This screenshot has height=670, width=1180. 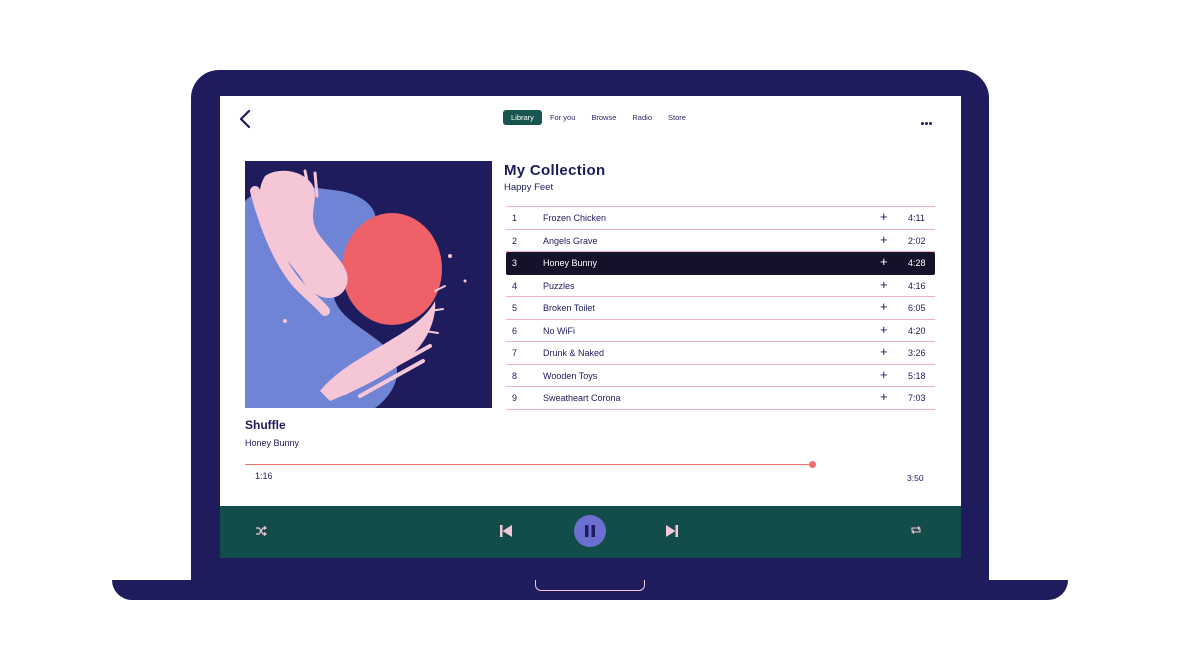 What do you see at coordinates (265, 425) in the screenshot?
I see `playback-mode-label: Shuffle` at bounding box center [265, 425].